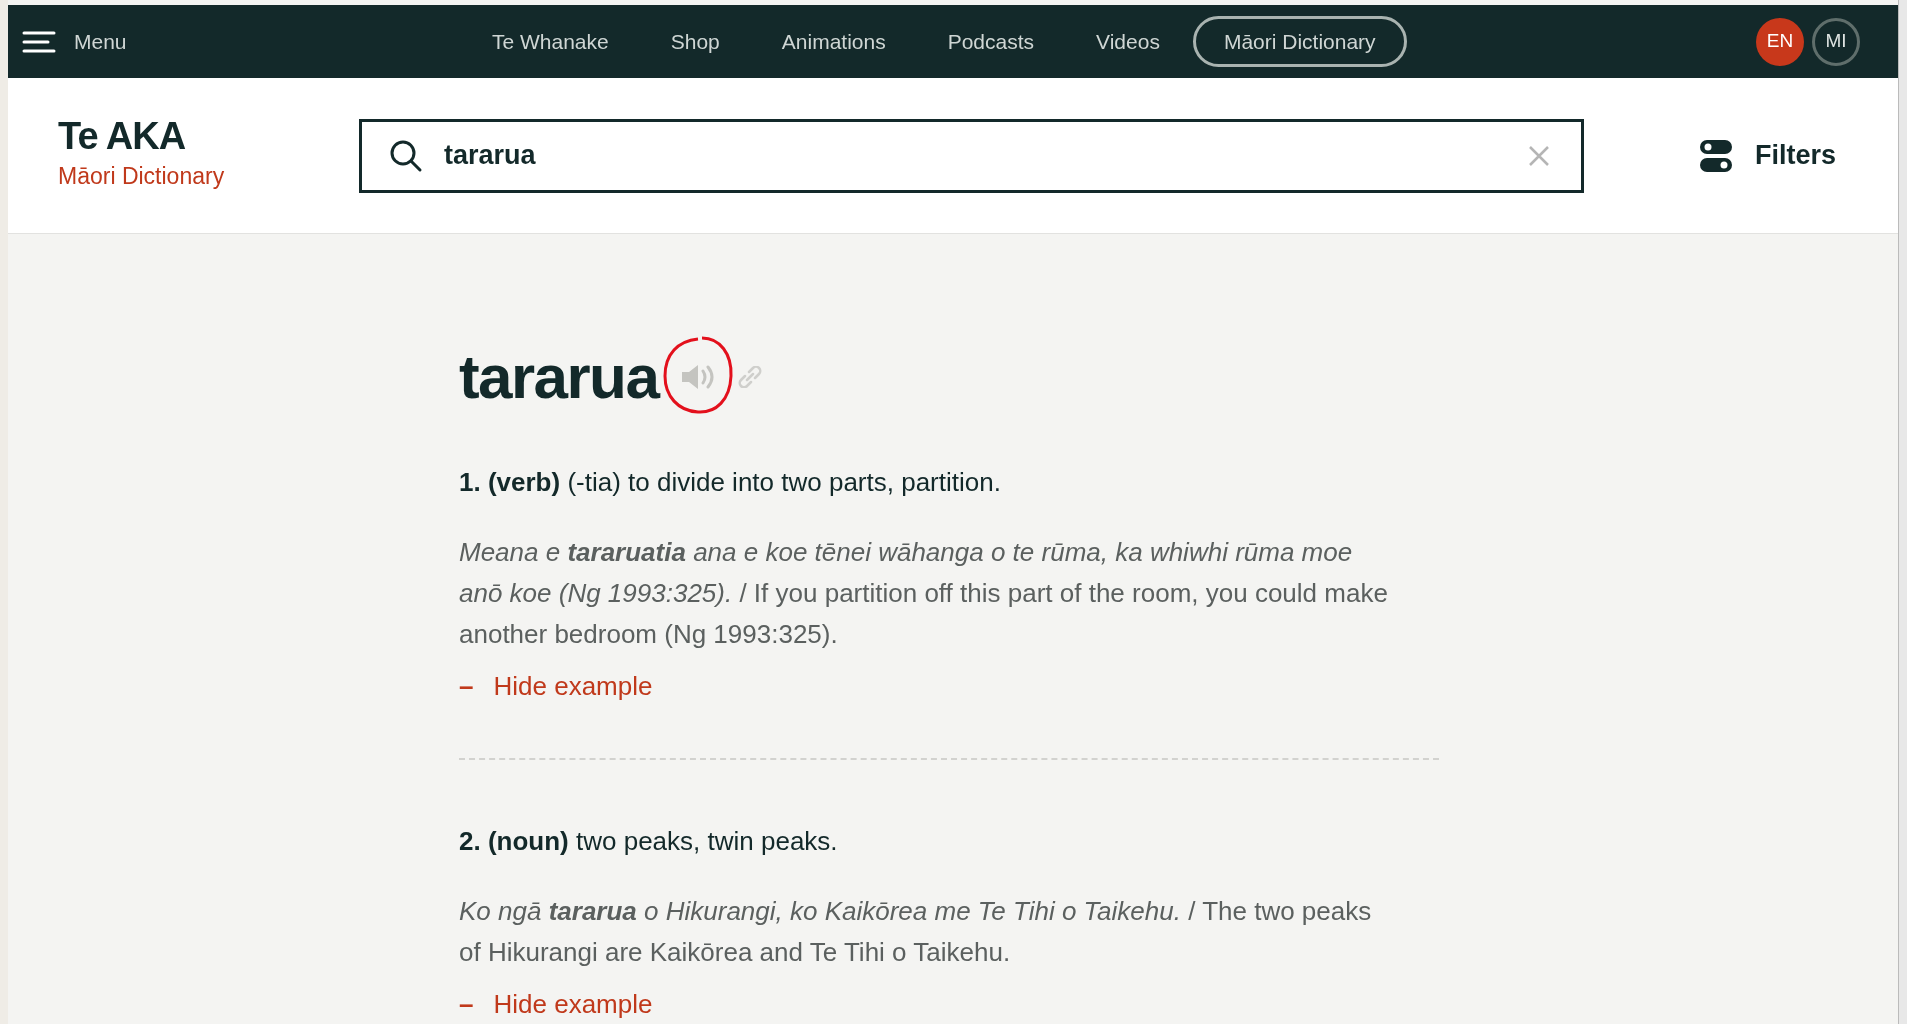 Image resolution: width=1907 pixels, height=1024 pixels. What do you see at coordinates (833, 41) in the screenshot?
I see `nav-link: Animations` at bounding box center [833, 41].